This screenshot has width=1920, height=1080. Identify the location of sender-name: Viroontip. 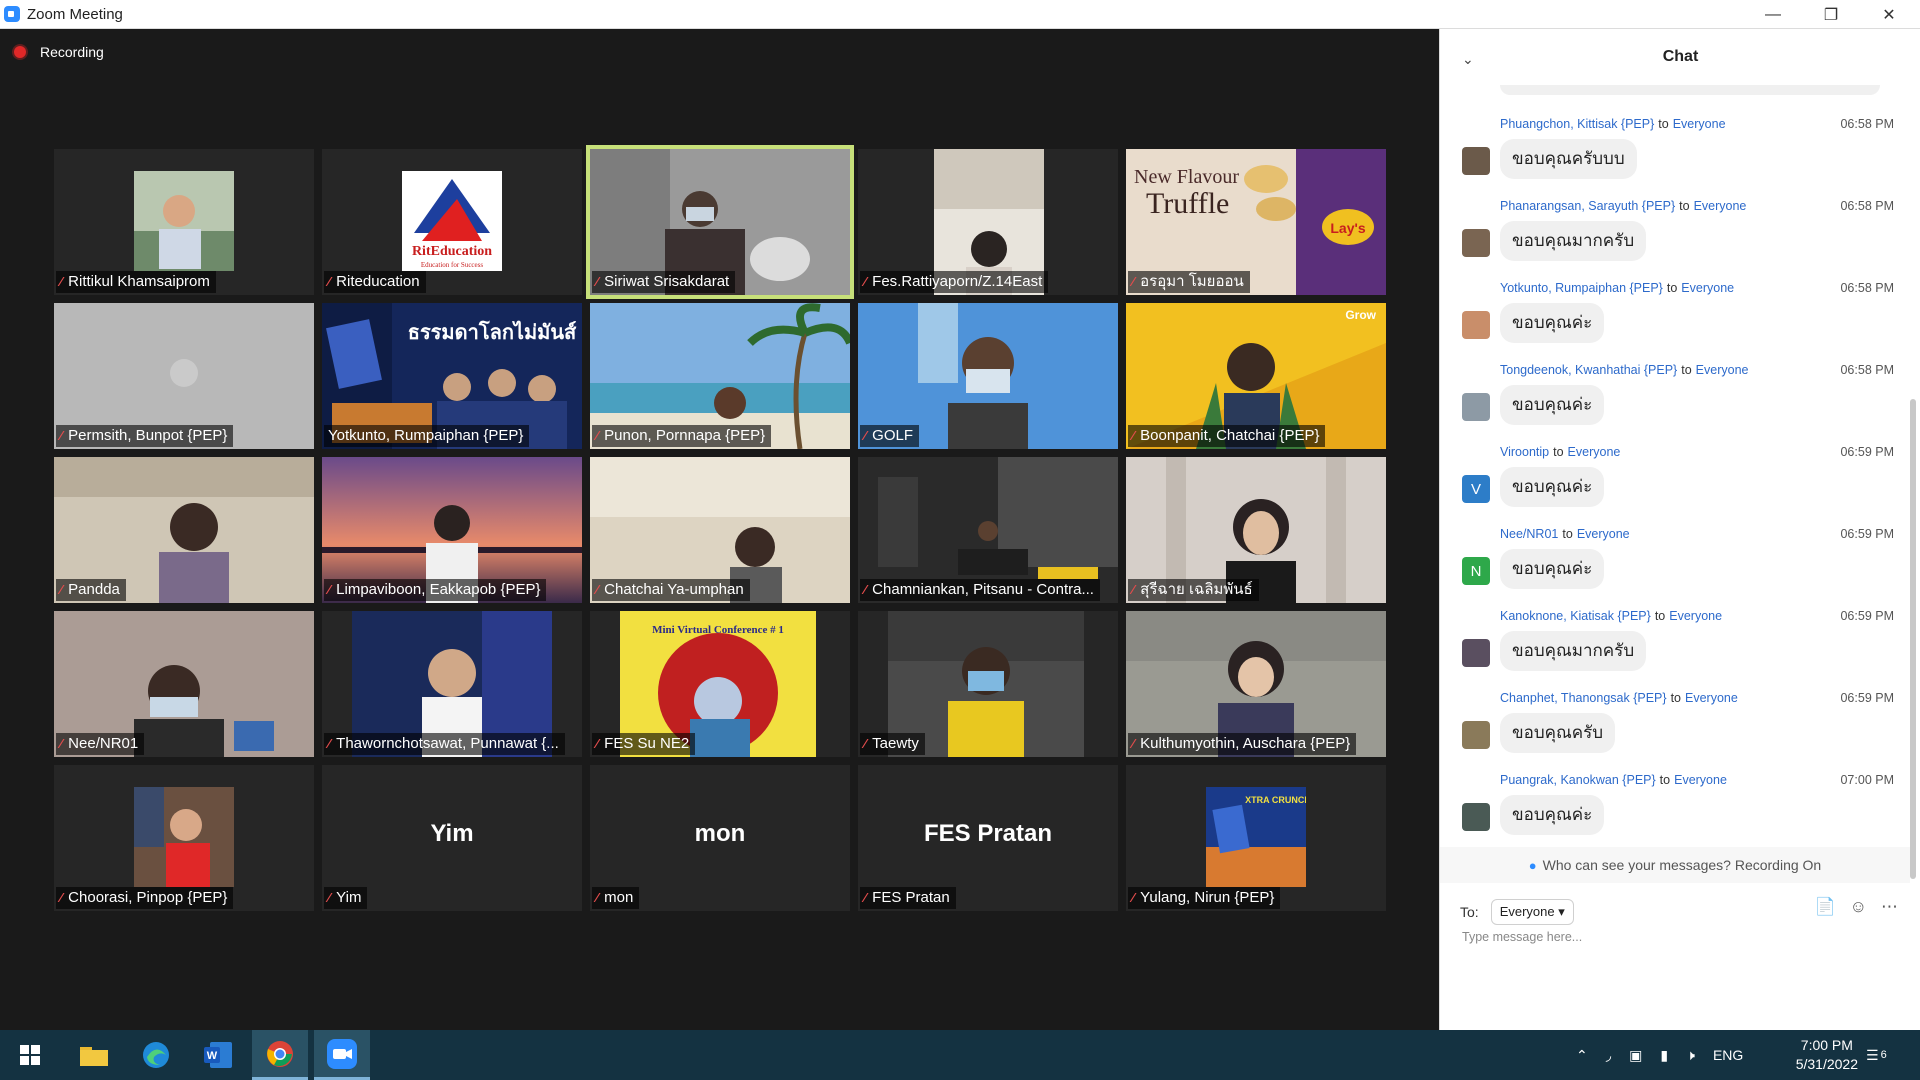
(1524, 452).